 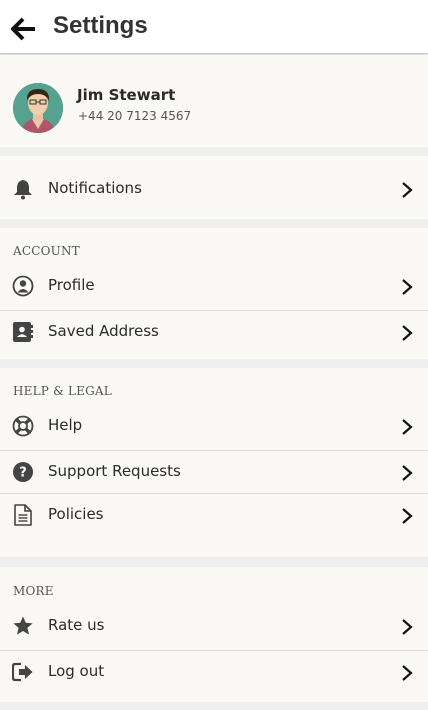 I want to click on address-book-icon, so click(x=23, y=332).